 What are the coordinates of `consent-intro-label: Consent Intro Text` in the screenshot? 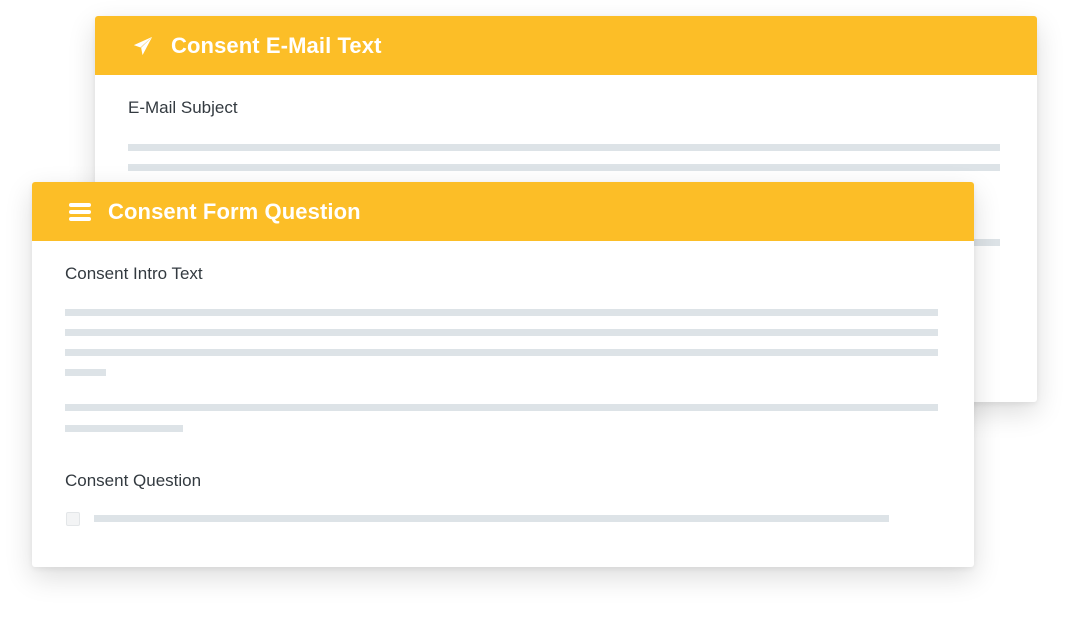 It's located at (134, 273).